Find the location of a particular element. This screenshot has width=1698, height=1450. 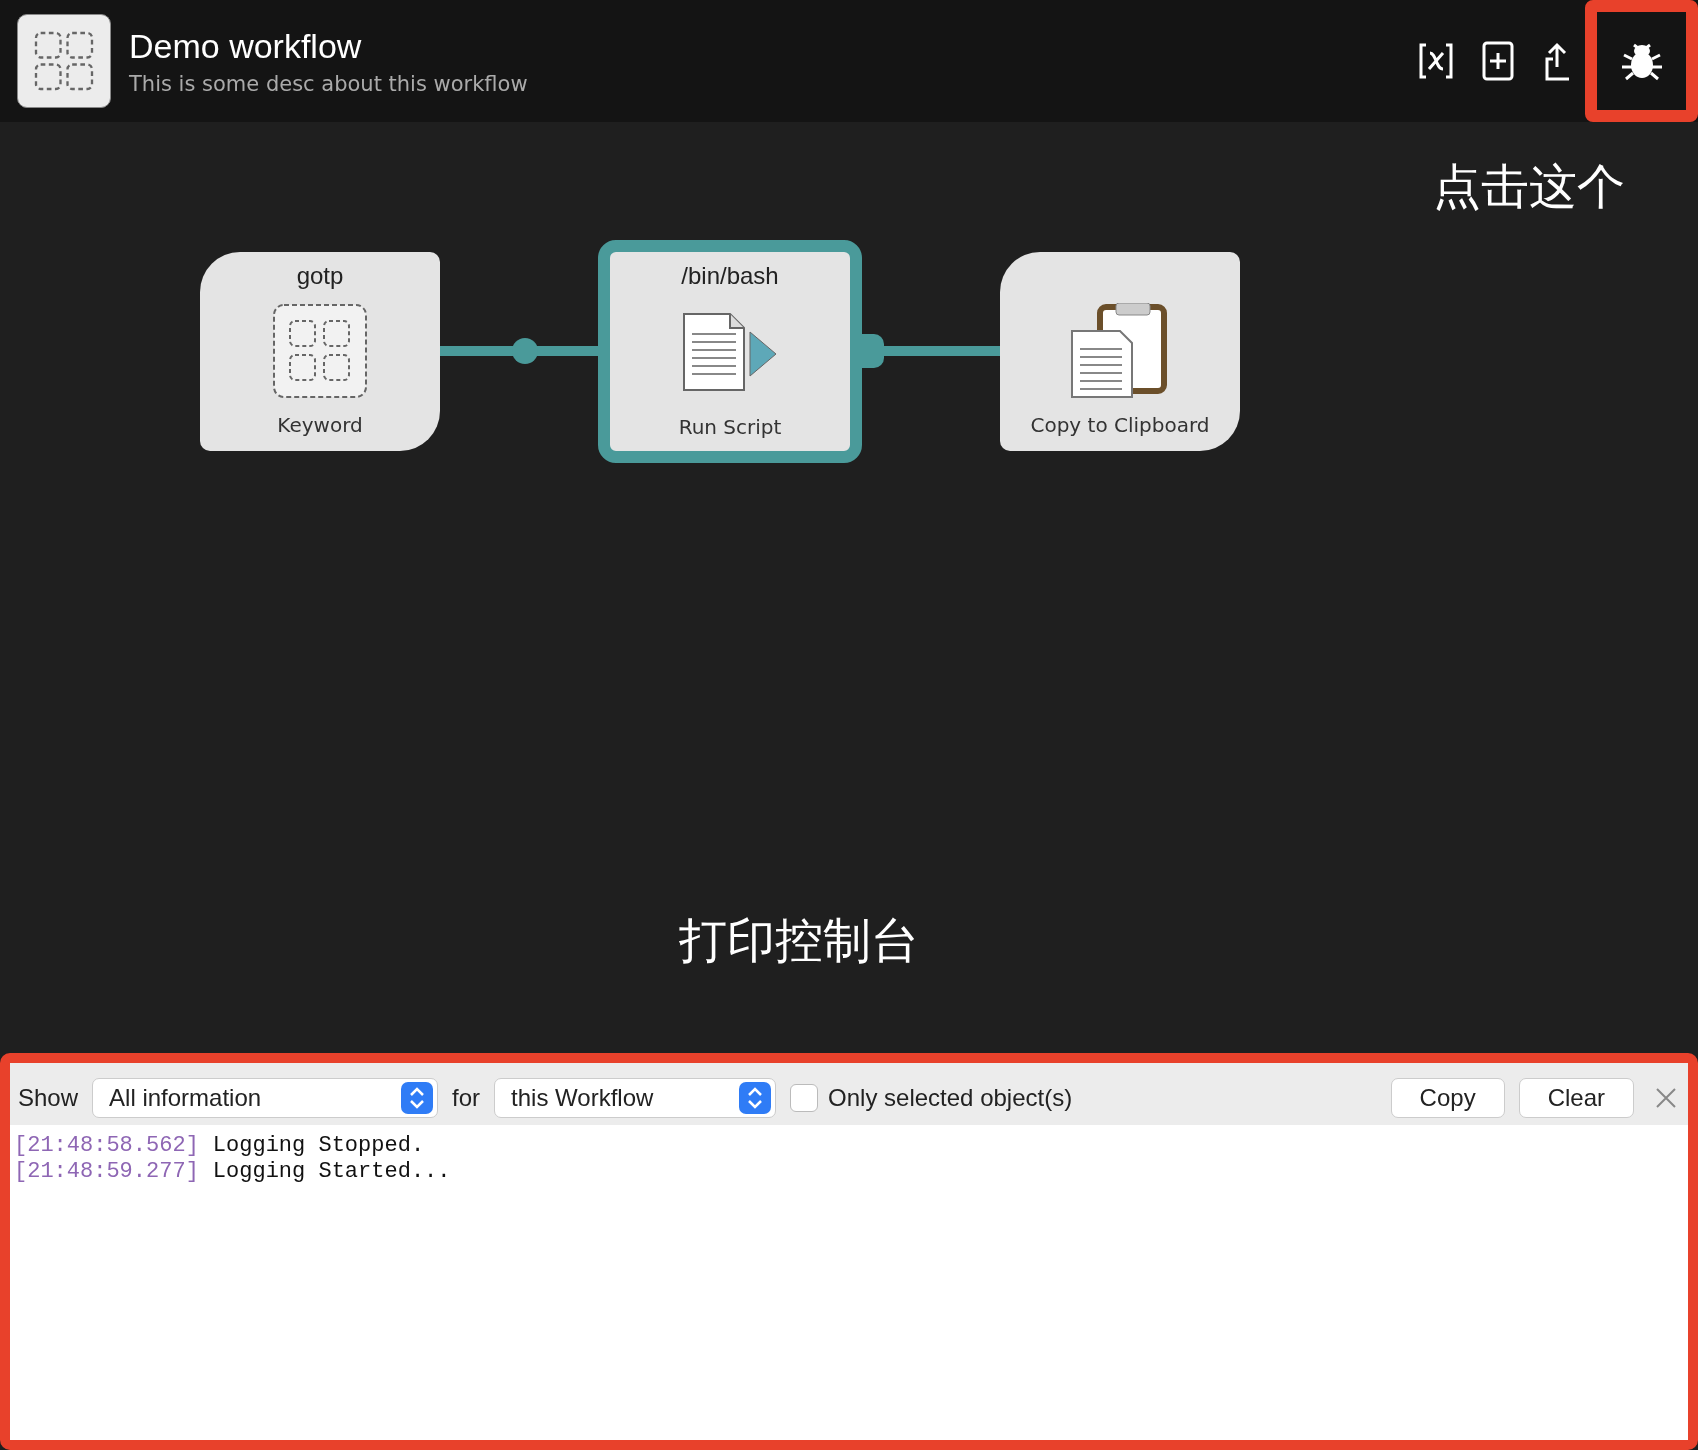

log-message: Logging Stopped. is located at coordinates (318, 1146).